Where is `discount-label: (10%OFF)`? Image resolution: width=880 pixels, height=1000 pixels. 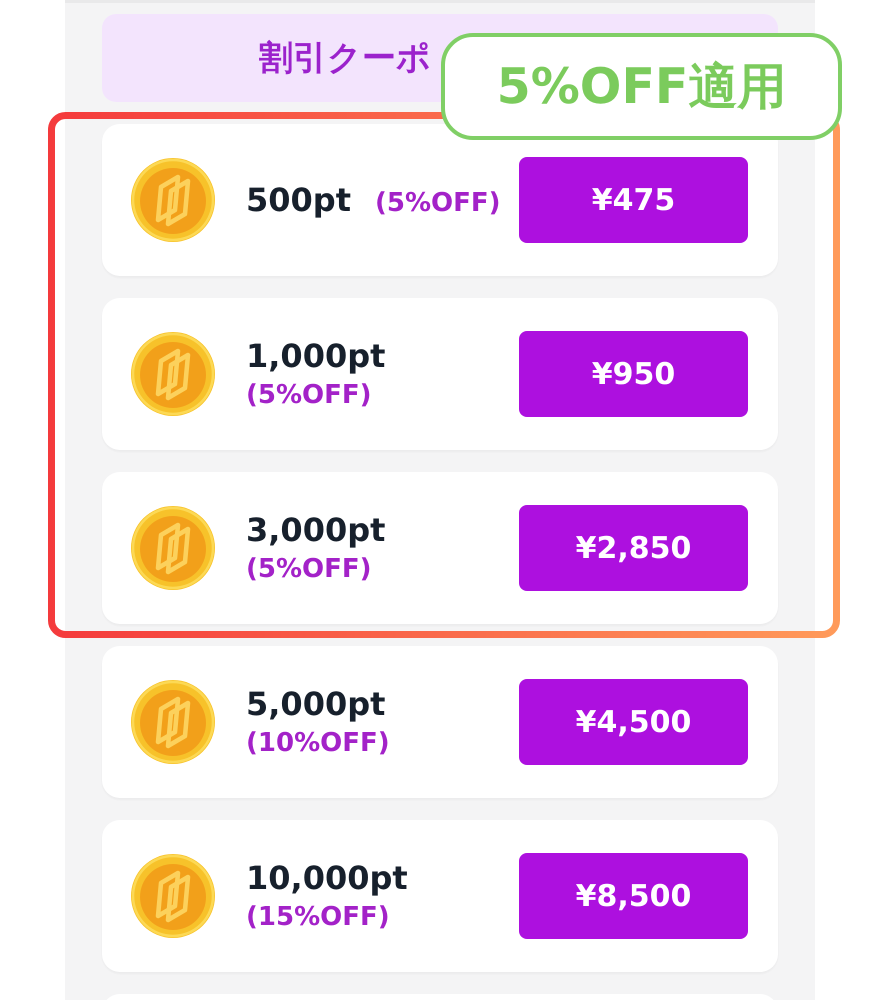
discount-label: (10%OFF) is located at coordinates (318, 743).